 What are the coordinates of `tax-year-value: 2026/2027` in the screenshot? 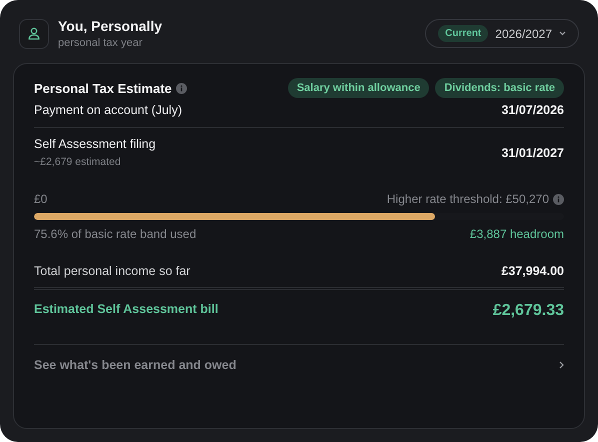 It's located at (523, 33).